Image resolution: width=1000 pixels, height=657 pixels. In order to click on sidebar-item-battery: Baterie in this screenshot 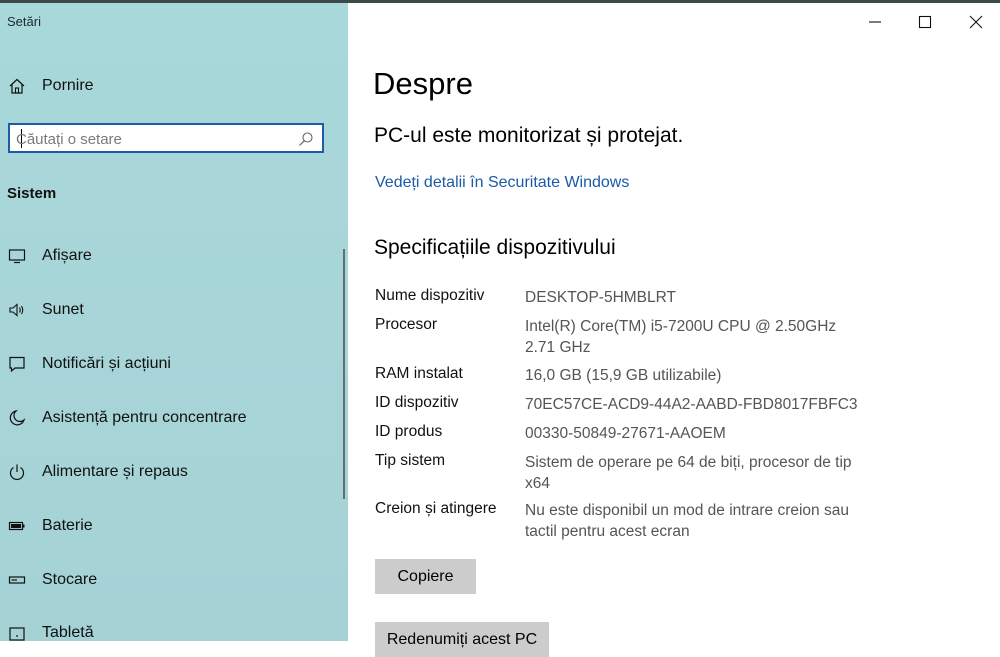, I will do `click(172, 526)`.